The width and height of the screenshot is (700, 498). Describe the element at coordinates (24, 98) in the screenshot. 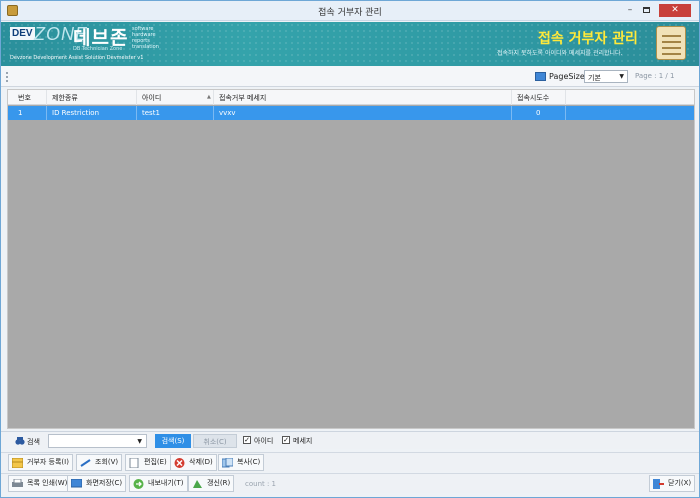

I see `column-header-no: 번호` at that location.